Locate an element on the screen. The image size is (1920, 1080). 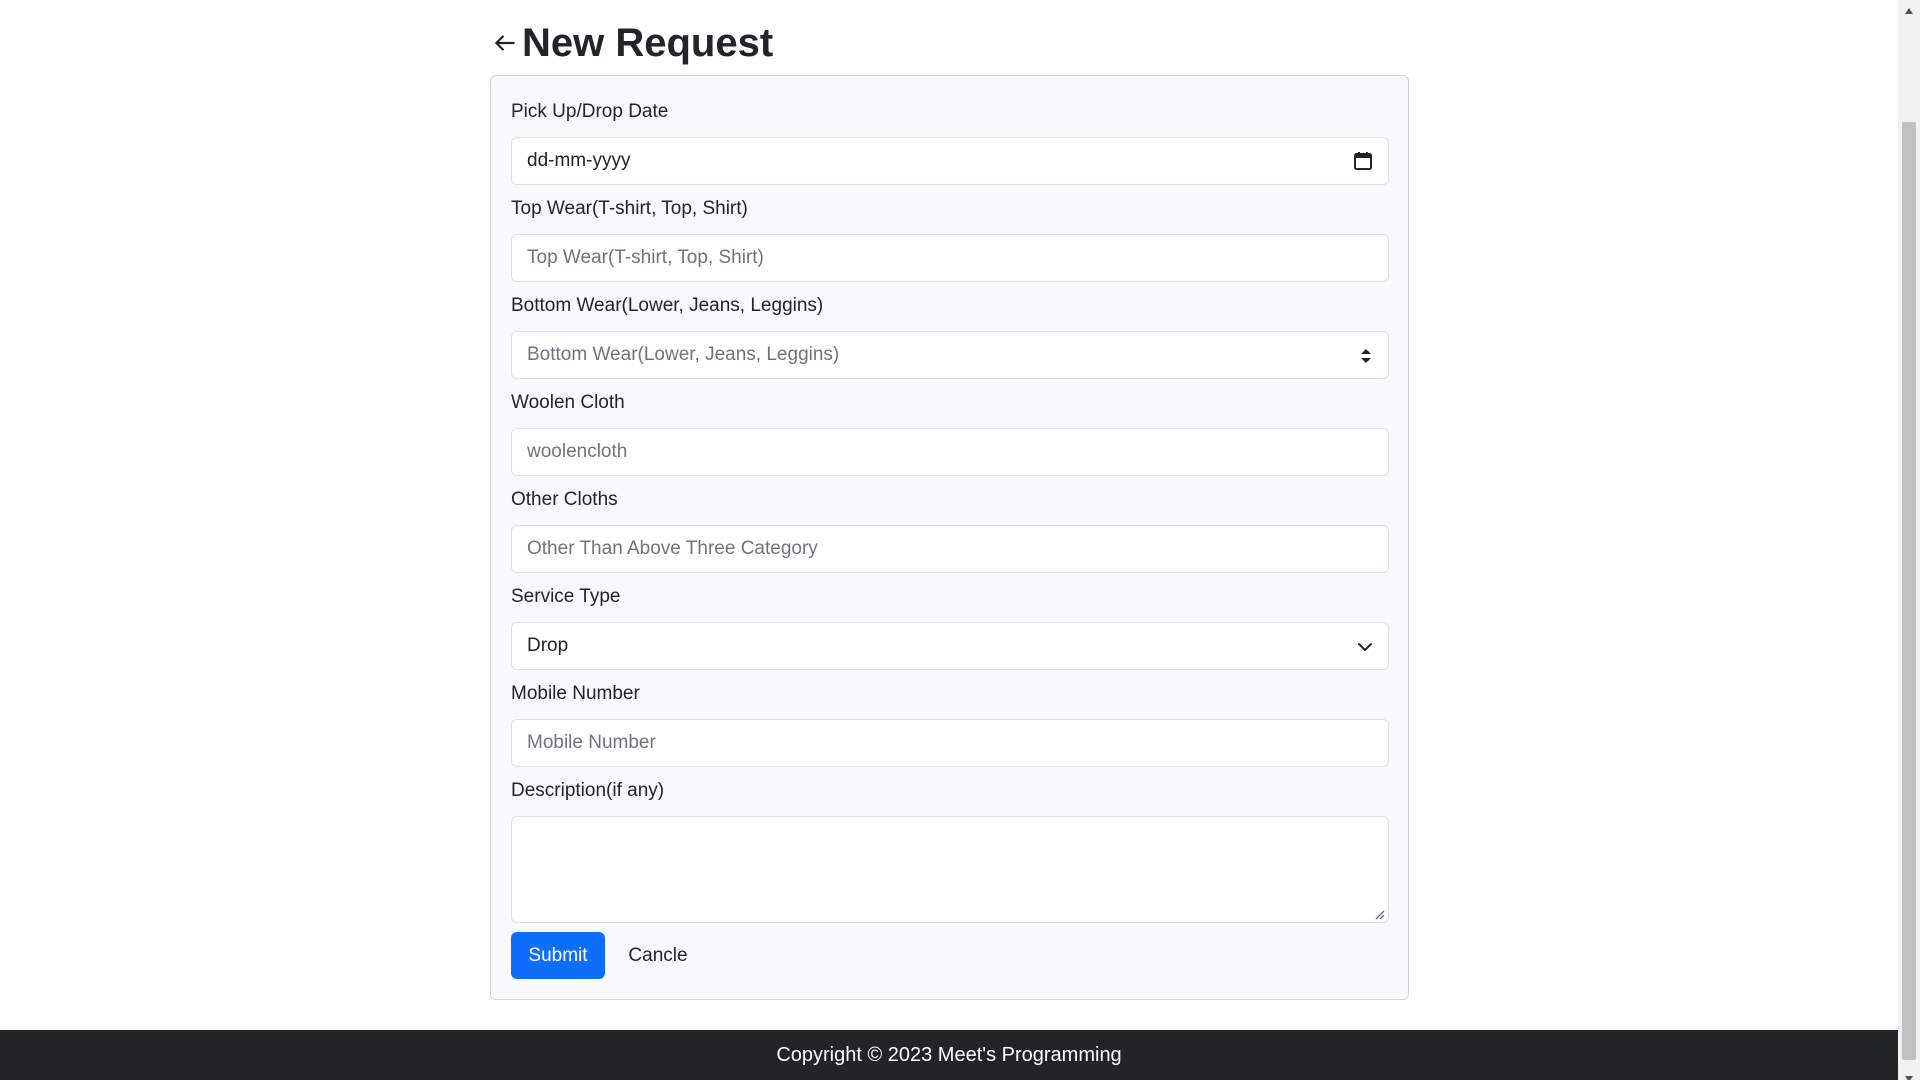
page-header: New Request is located at coordinates (631, 43).